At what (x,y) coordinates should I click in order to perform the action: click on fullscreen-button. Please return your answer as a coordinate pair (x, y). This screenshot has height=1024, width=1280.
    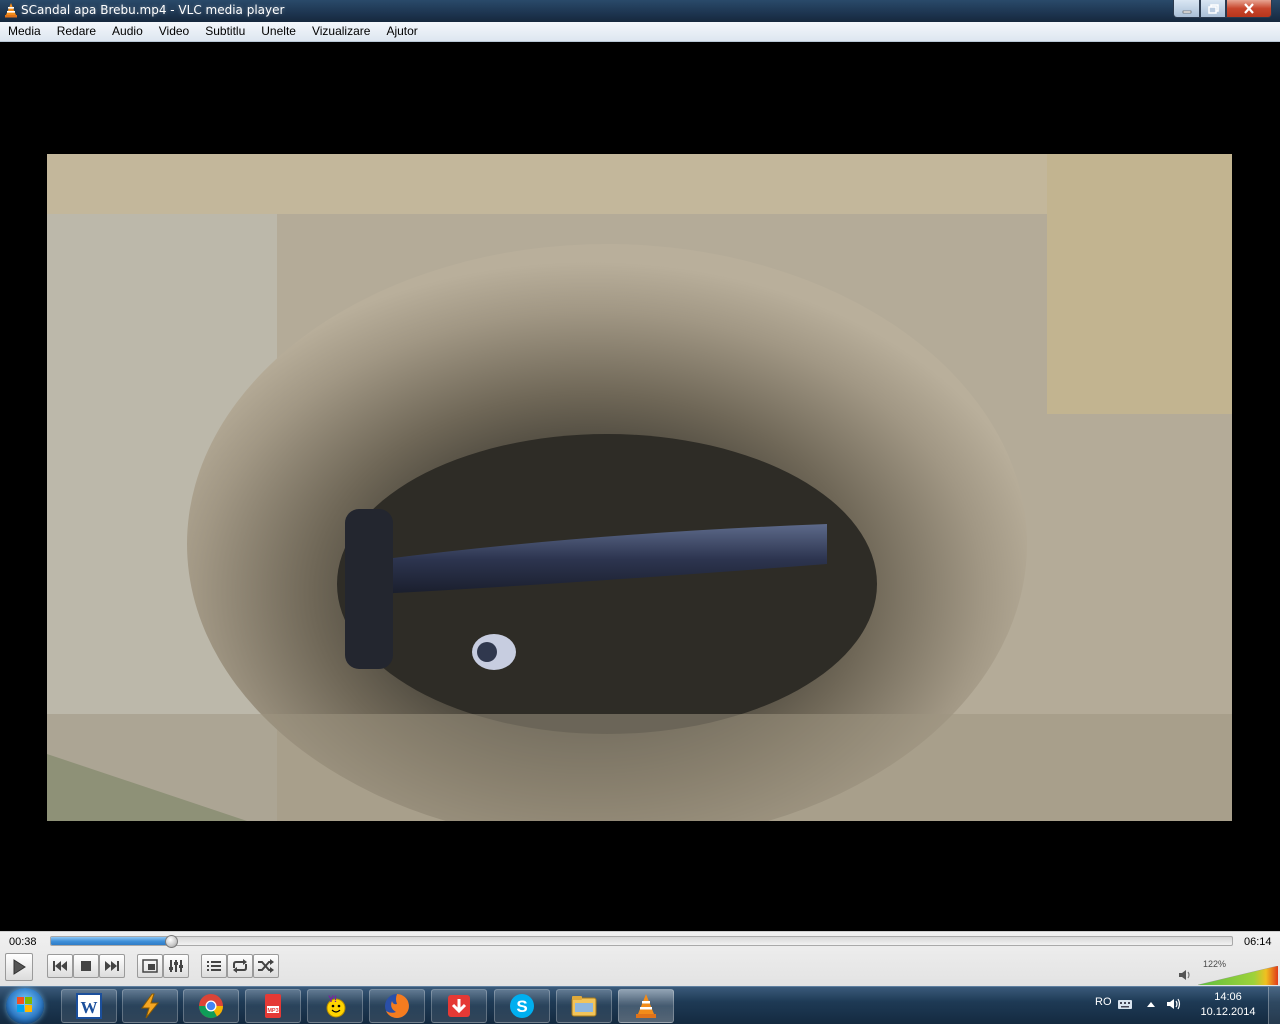
    Looking at the image, I should click on (150, 966).